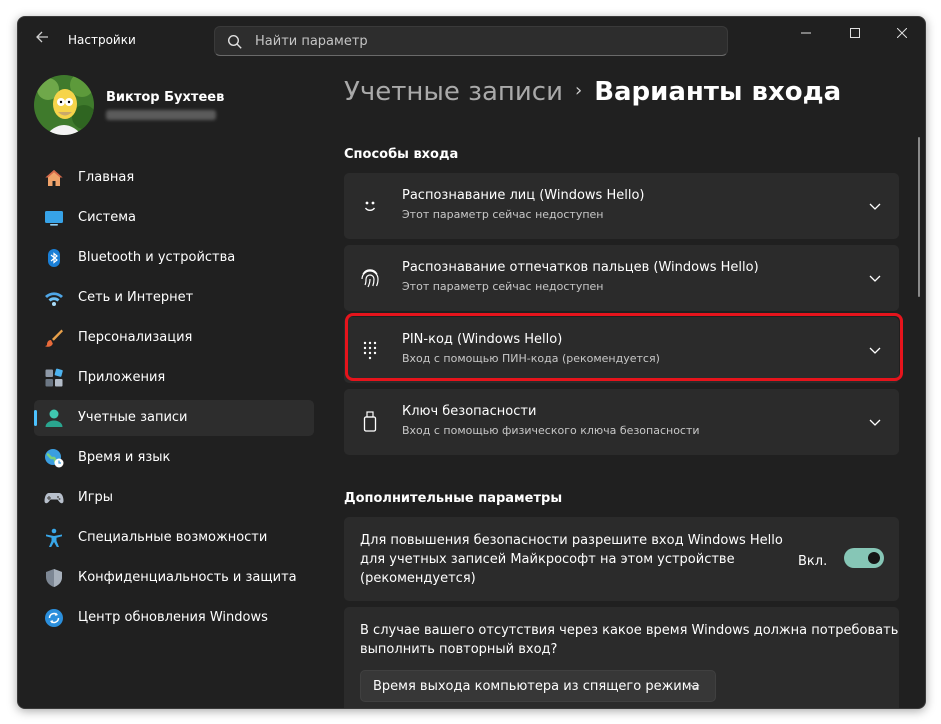 Image resolution: width=941 pixels, height=724 pixels. I want to click on wifi-icon, so click(54, 298).